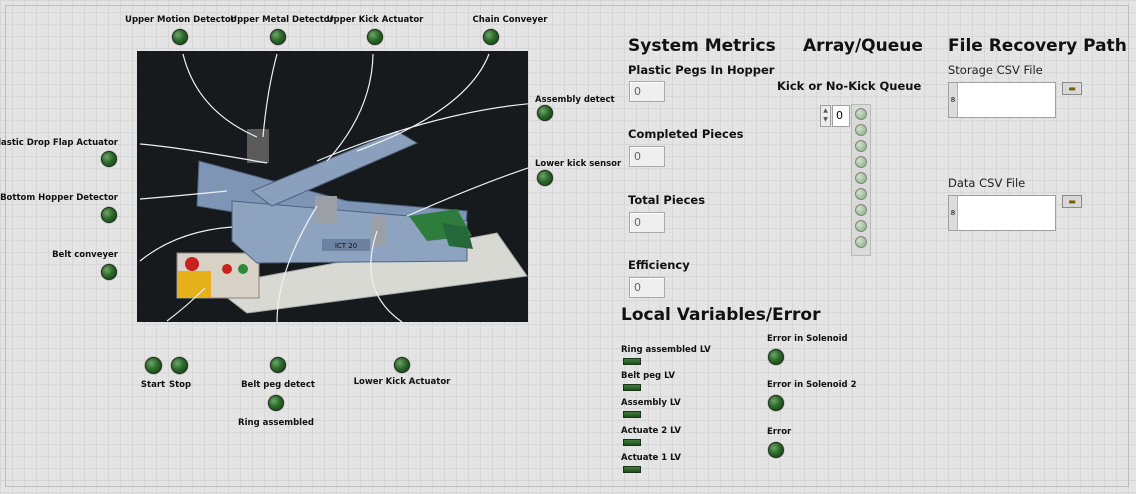  What do you see at coordinates (278, 385) in the screenshot?
I see `belt-peg-detect-label: Belt peg detect` at bounding box center [278, 385].